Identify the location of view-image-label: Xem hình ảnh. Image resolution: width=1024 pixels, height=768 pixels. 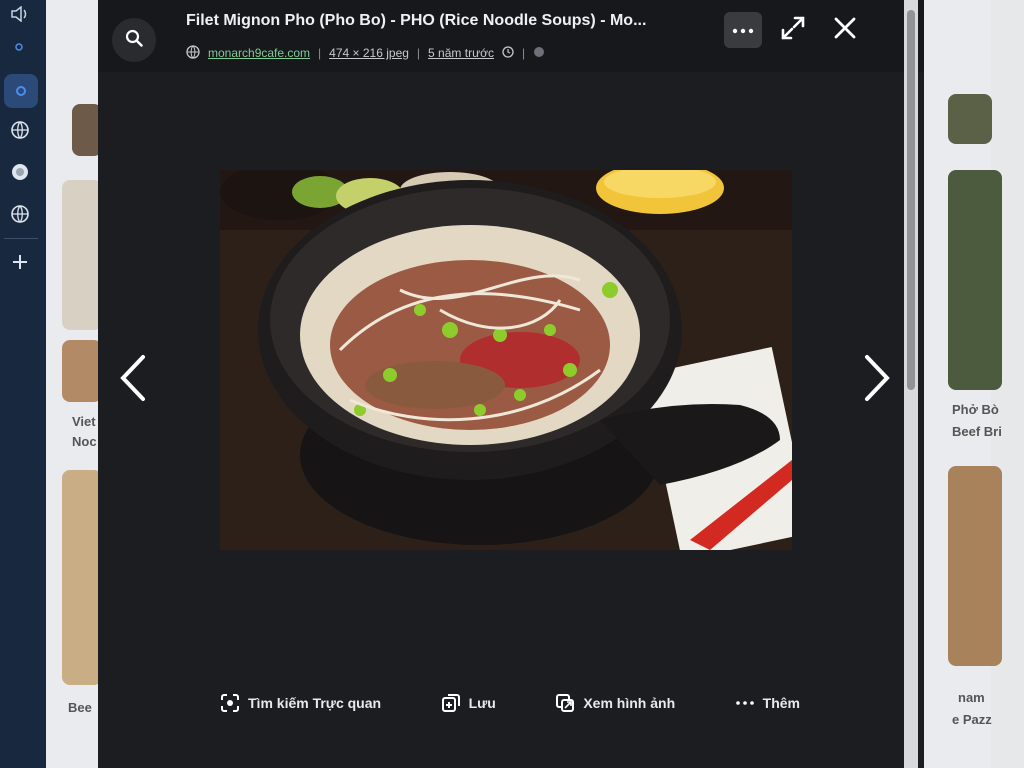
(629, 703).